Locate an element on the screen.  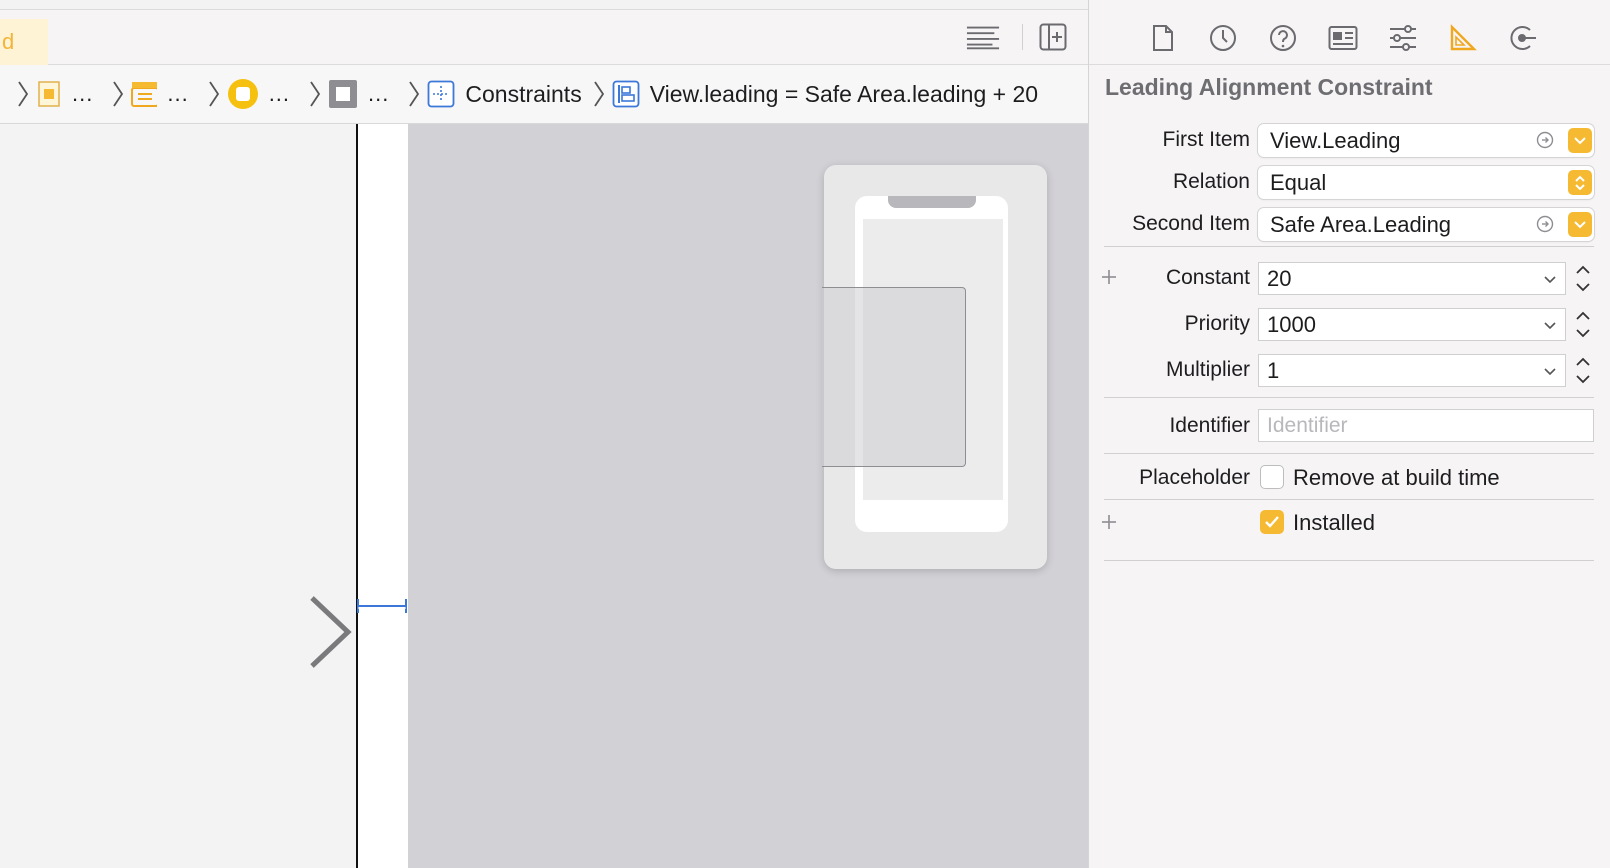
relation-popup: Equal is located at coordinates (1426, 182).